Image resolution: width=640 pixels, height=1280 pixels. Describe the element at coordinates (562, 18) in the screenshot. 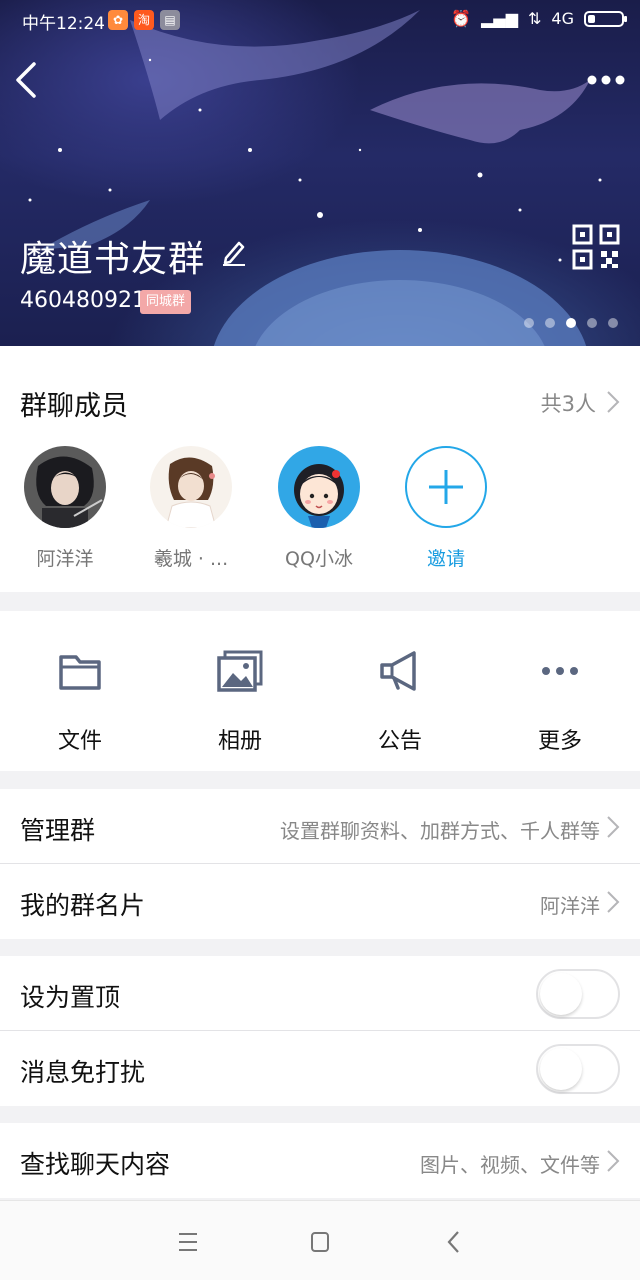

I see `network-type: 4G` at that location.